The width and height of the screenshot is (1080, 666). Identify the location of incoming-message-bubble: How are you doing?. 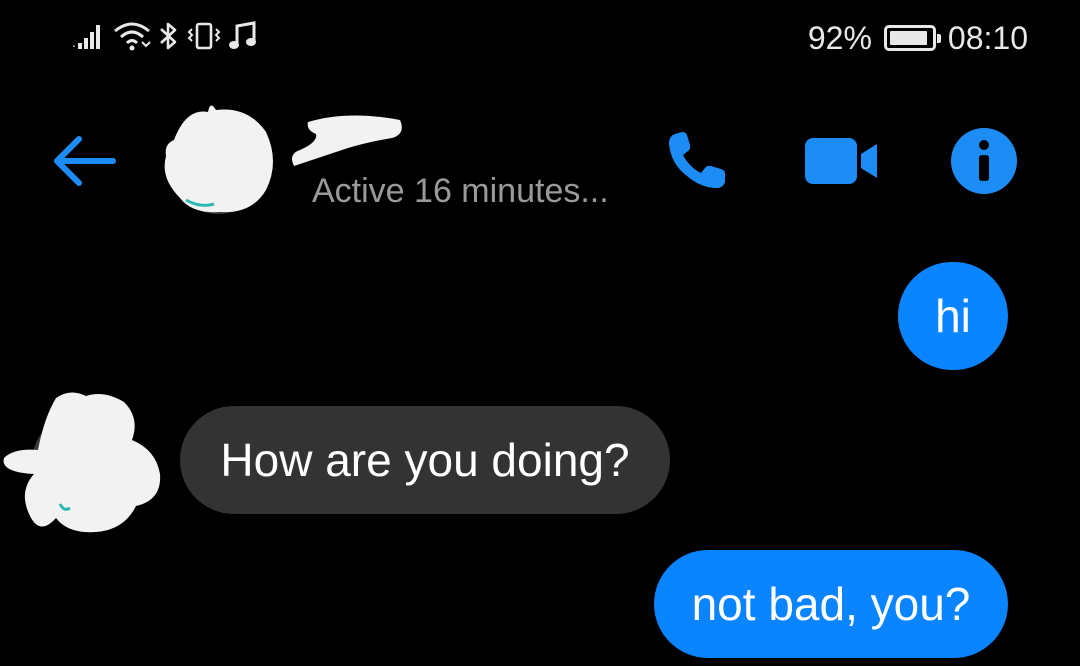
(425, 460).